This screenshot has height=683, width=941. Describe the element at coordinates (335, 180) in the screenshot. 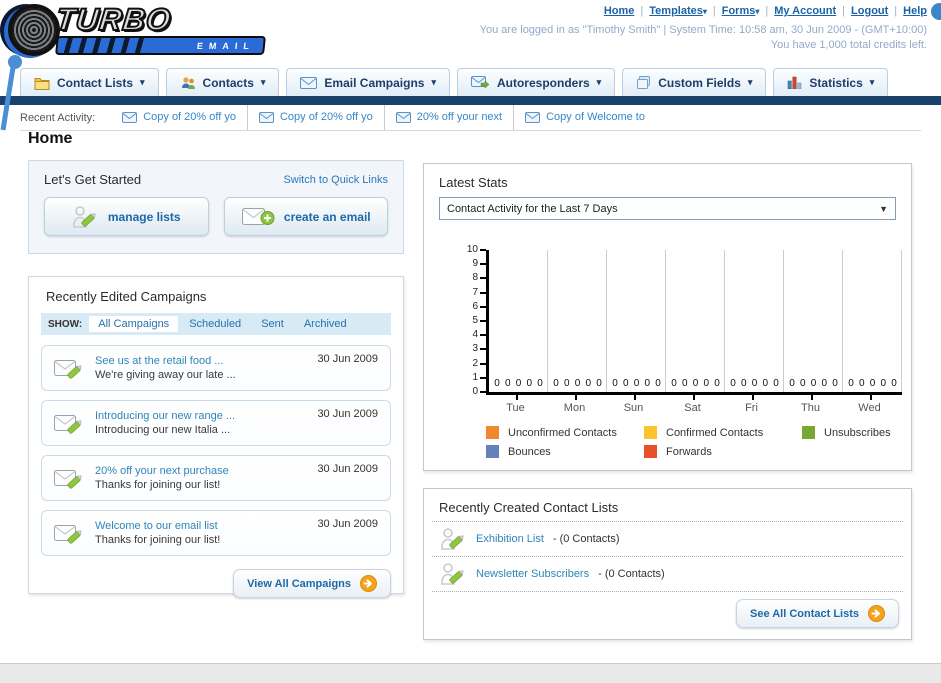

I see `switch-quick-links-link: Switch to Quick Links` at that location.